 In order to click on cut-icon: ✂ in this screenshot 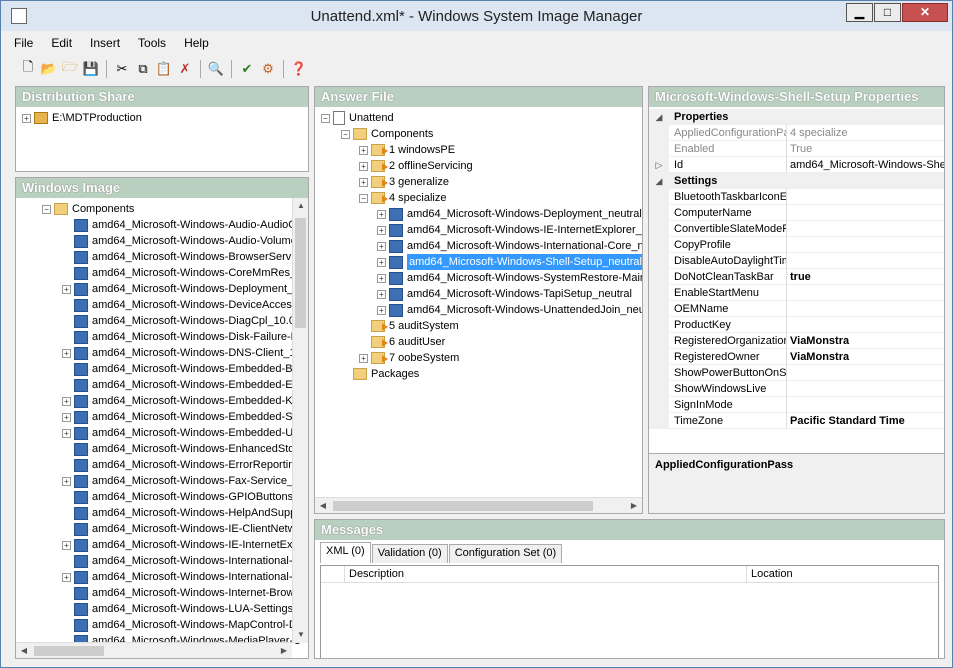, I will do `click(122, 69)`.